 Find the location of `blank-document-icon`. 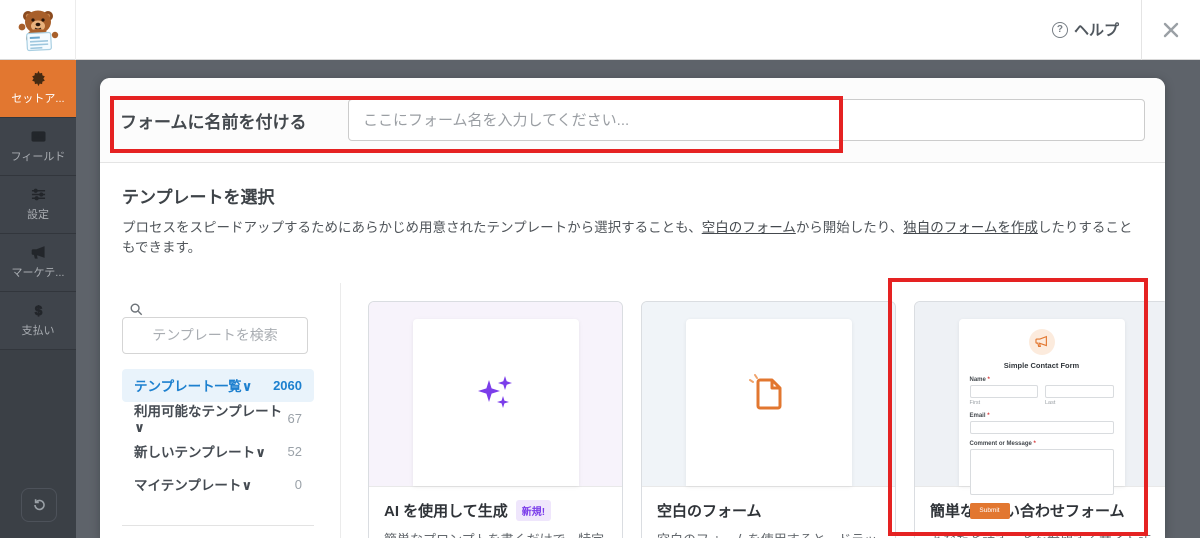

blank-document-icon is located at coordinates (764, 391).